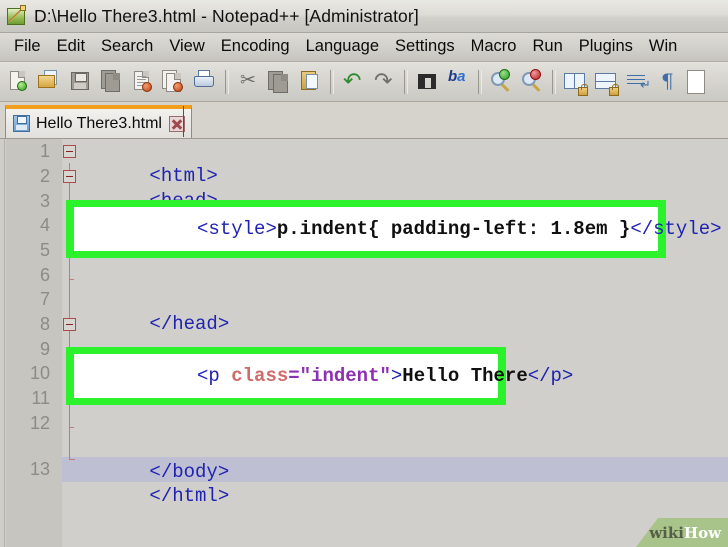  Describe the element at coordinates (39, 373) in the screenshot. I see `line-number: 10` at that location.